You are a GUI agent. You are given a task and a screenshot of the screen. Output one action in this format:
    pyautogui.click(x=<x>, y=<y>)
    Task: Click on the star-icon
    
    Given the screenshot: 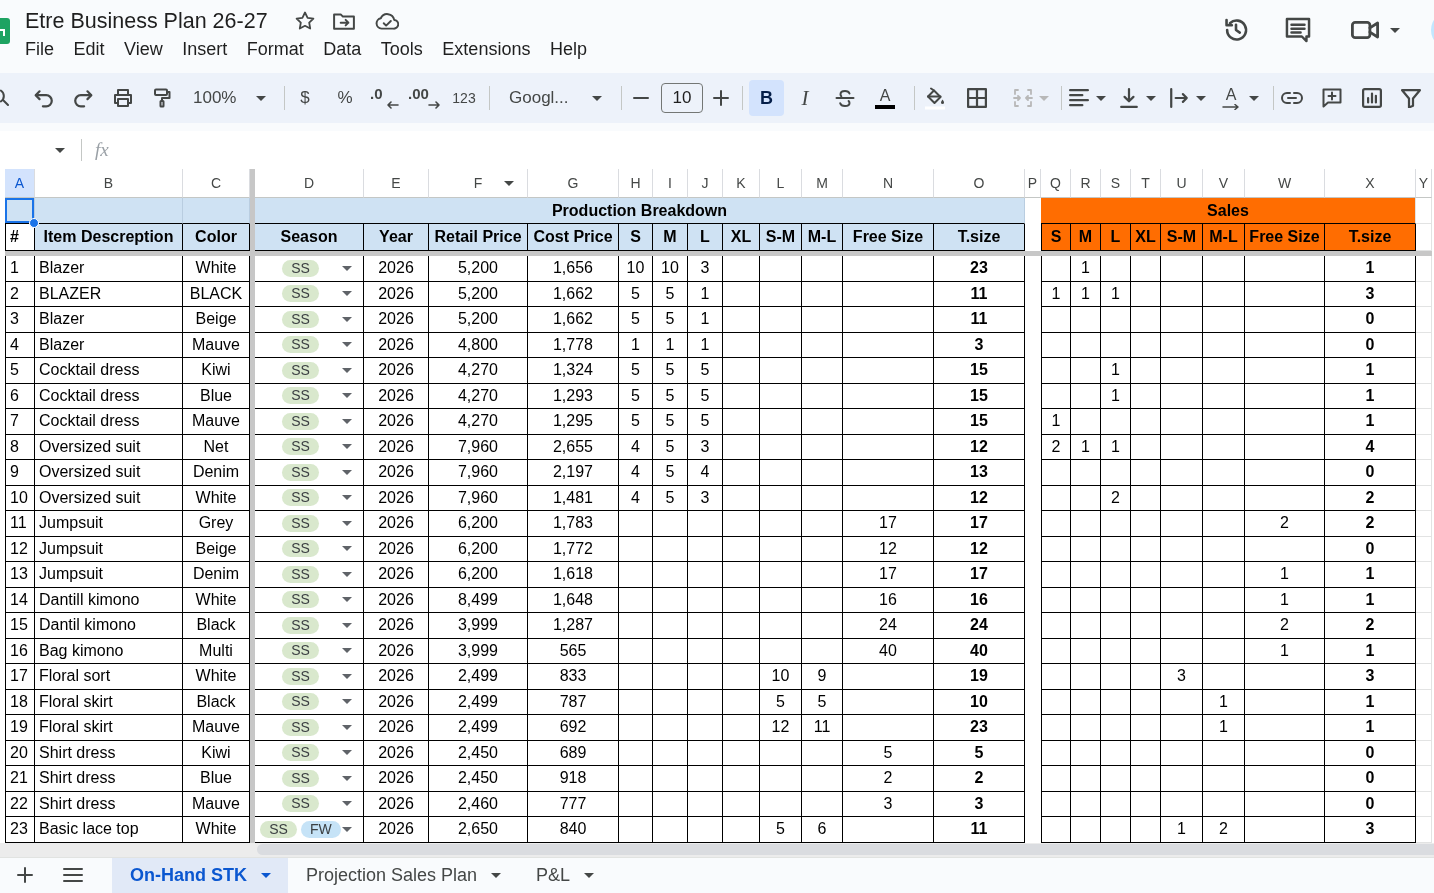 What is the action you would take?
    pyautogui.click(x=304, y=21)
    